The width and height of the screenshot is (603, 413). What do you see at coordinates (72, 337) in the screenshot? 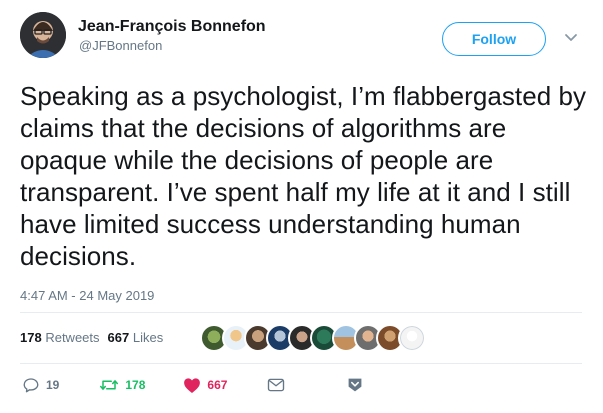
I see `retweets-label: Retweets` at bounding box center [72, 337].